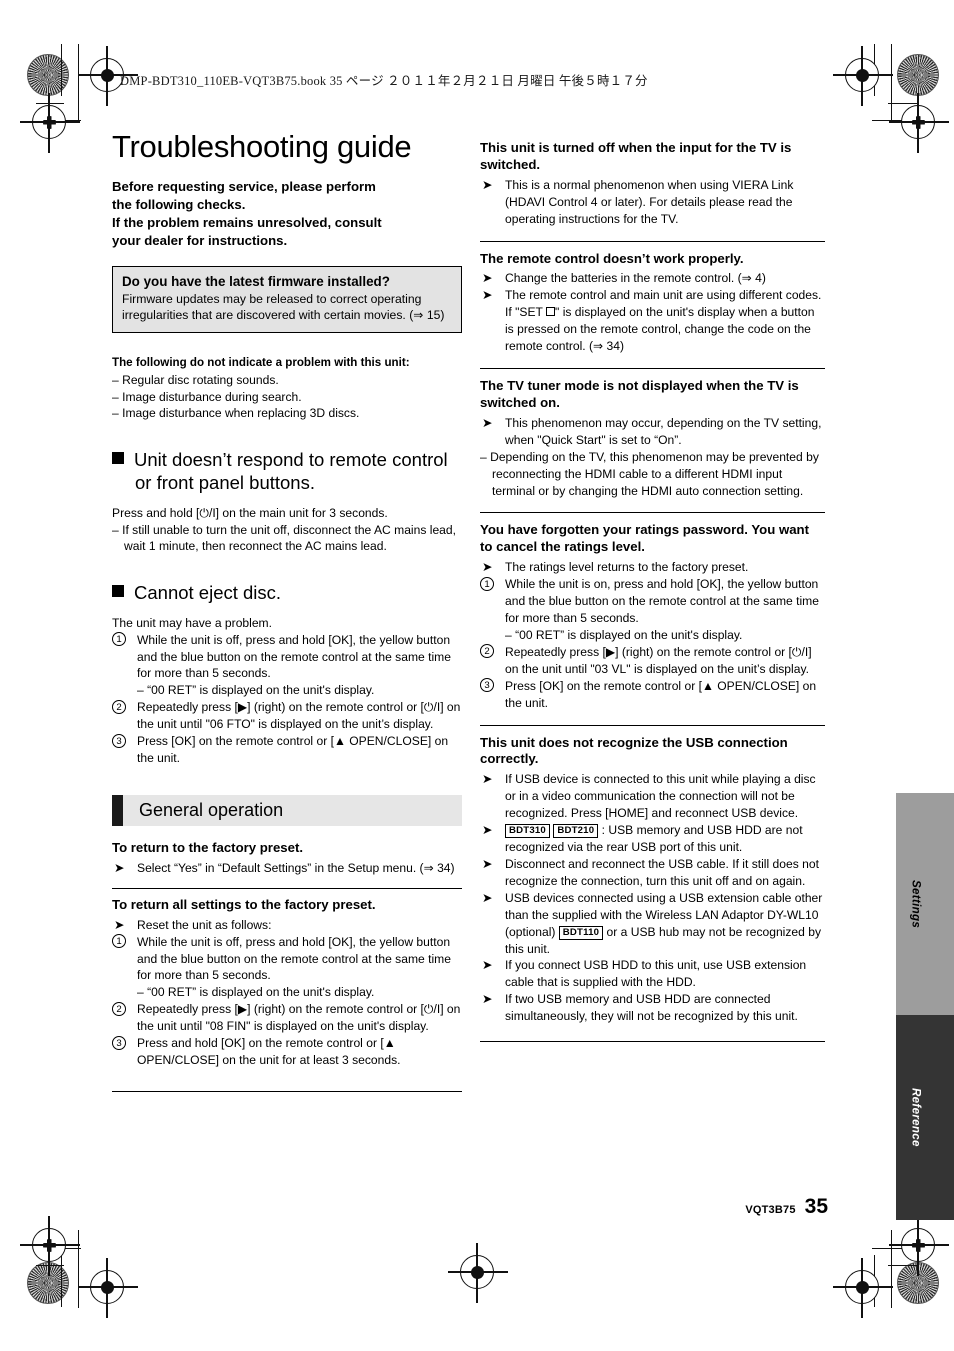  What do you see at coordinates (916, 904) in the screenshot?
I see `side-tab-settings-label: Settings` at bounding box center [916, 904].